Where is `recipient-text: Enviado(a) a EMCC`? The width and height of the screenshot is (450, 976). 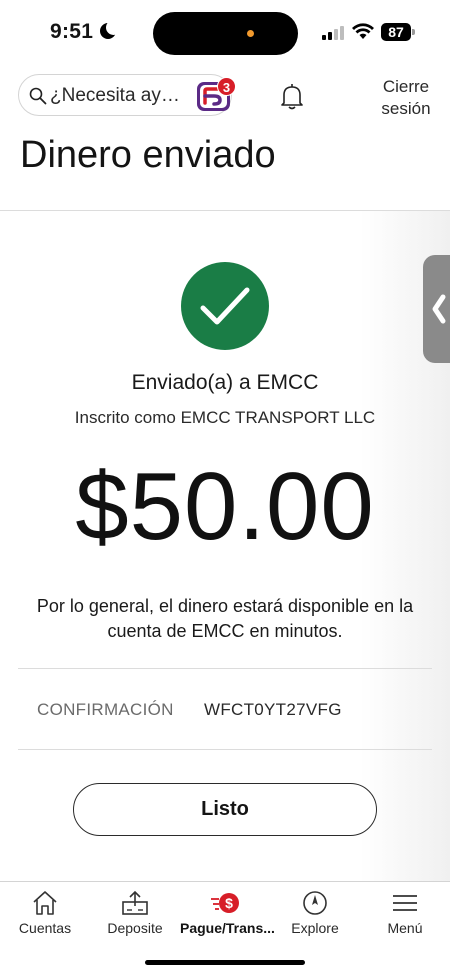 recipient-text: Enviado(a) a EMCC is located at coordinates (225, 382).